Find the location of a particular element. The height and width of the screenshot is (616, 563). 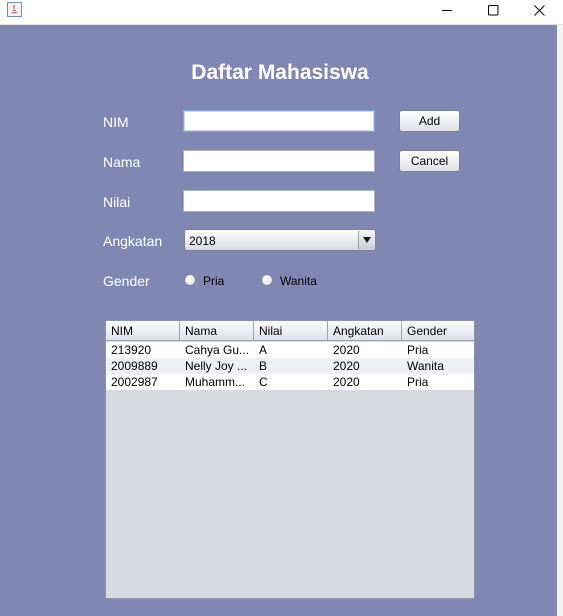

table-row: 2009889 Nelly Joy ... B 2020 Wanita is located at coordinates (290, 366).